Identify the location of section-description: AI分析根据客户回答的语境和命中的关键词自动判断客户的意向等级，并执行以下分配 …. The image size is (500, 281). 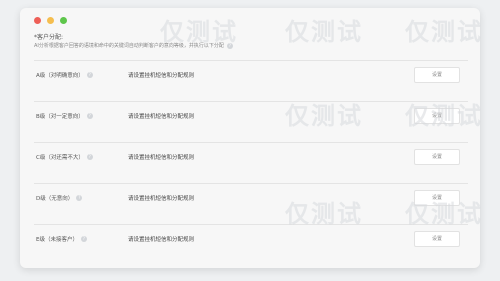
(133, 45).